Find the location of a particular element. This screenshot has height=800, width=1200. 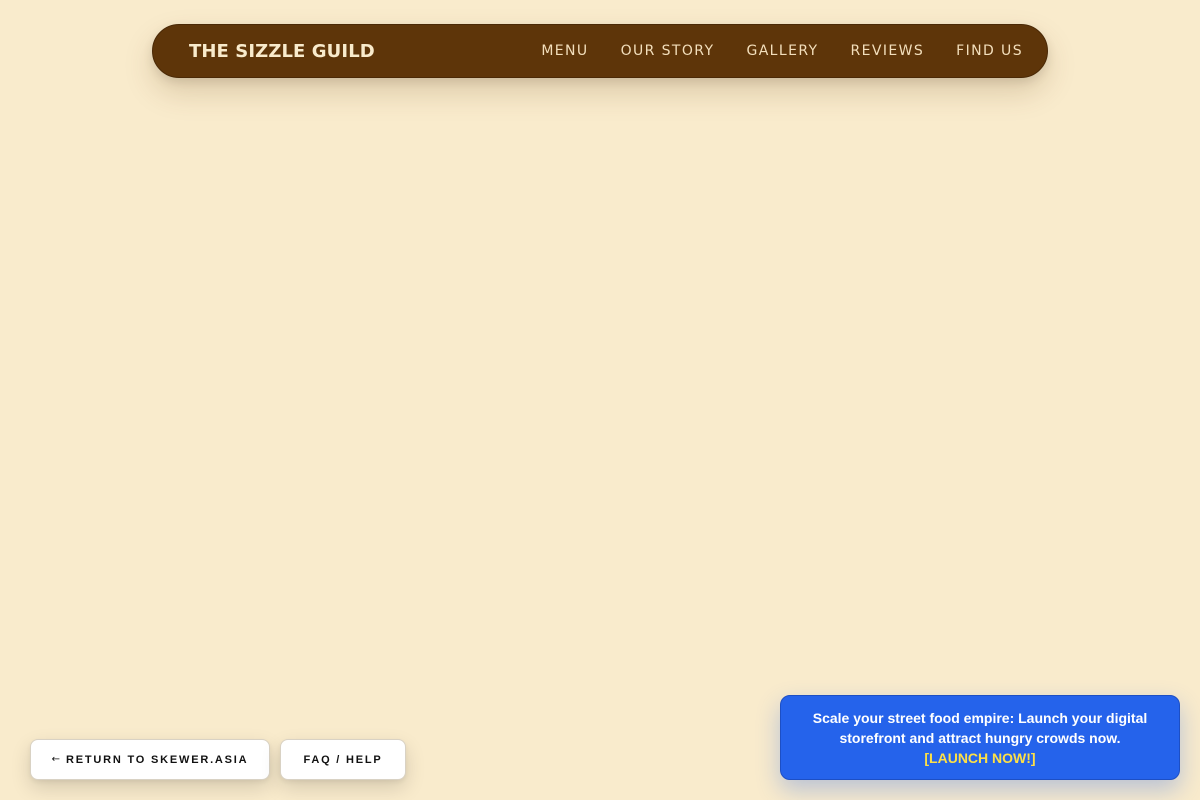

return-button-label: RETURN TO SKEWER.ASIA is located at coordinates (157, 759).